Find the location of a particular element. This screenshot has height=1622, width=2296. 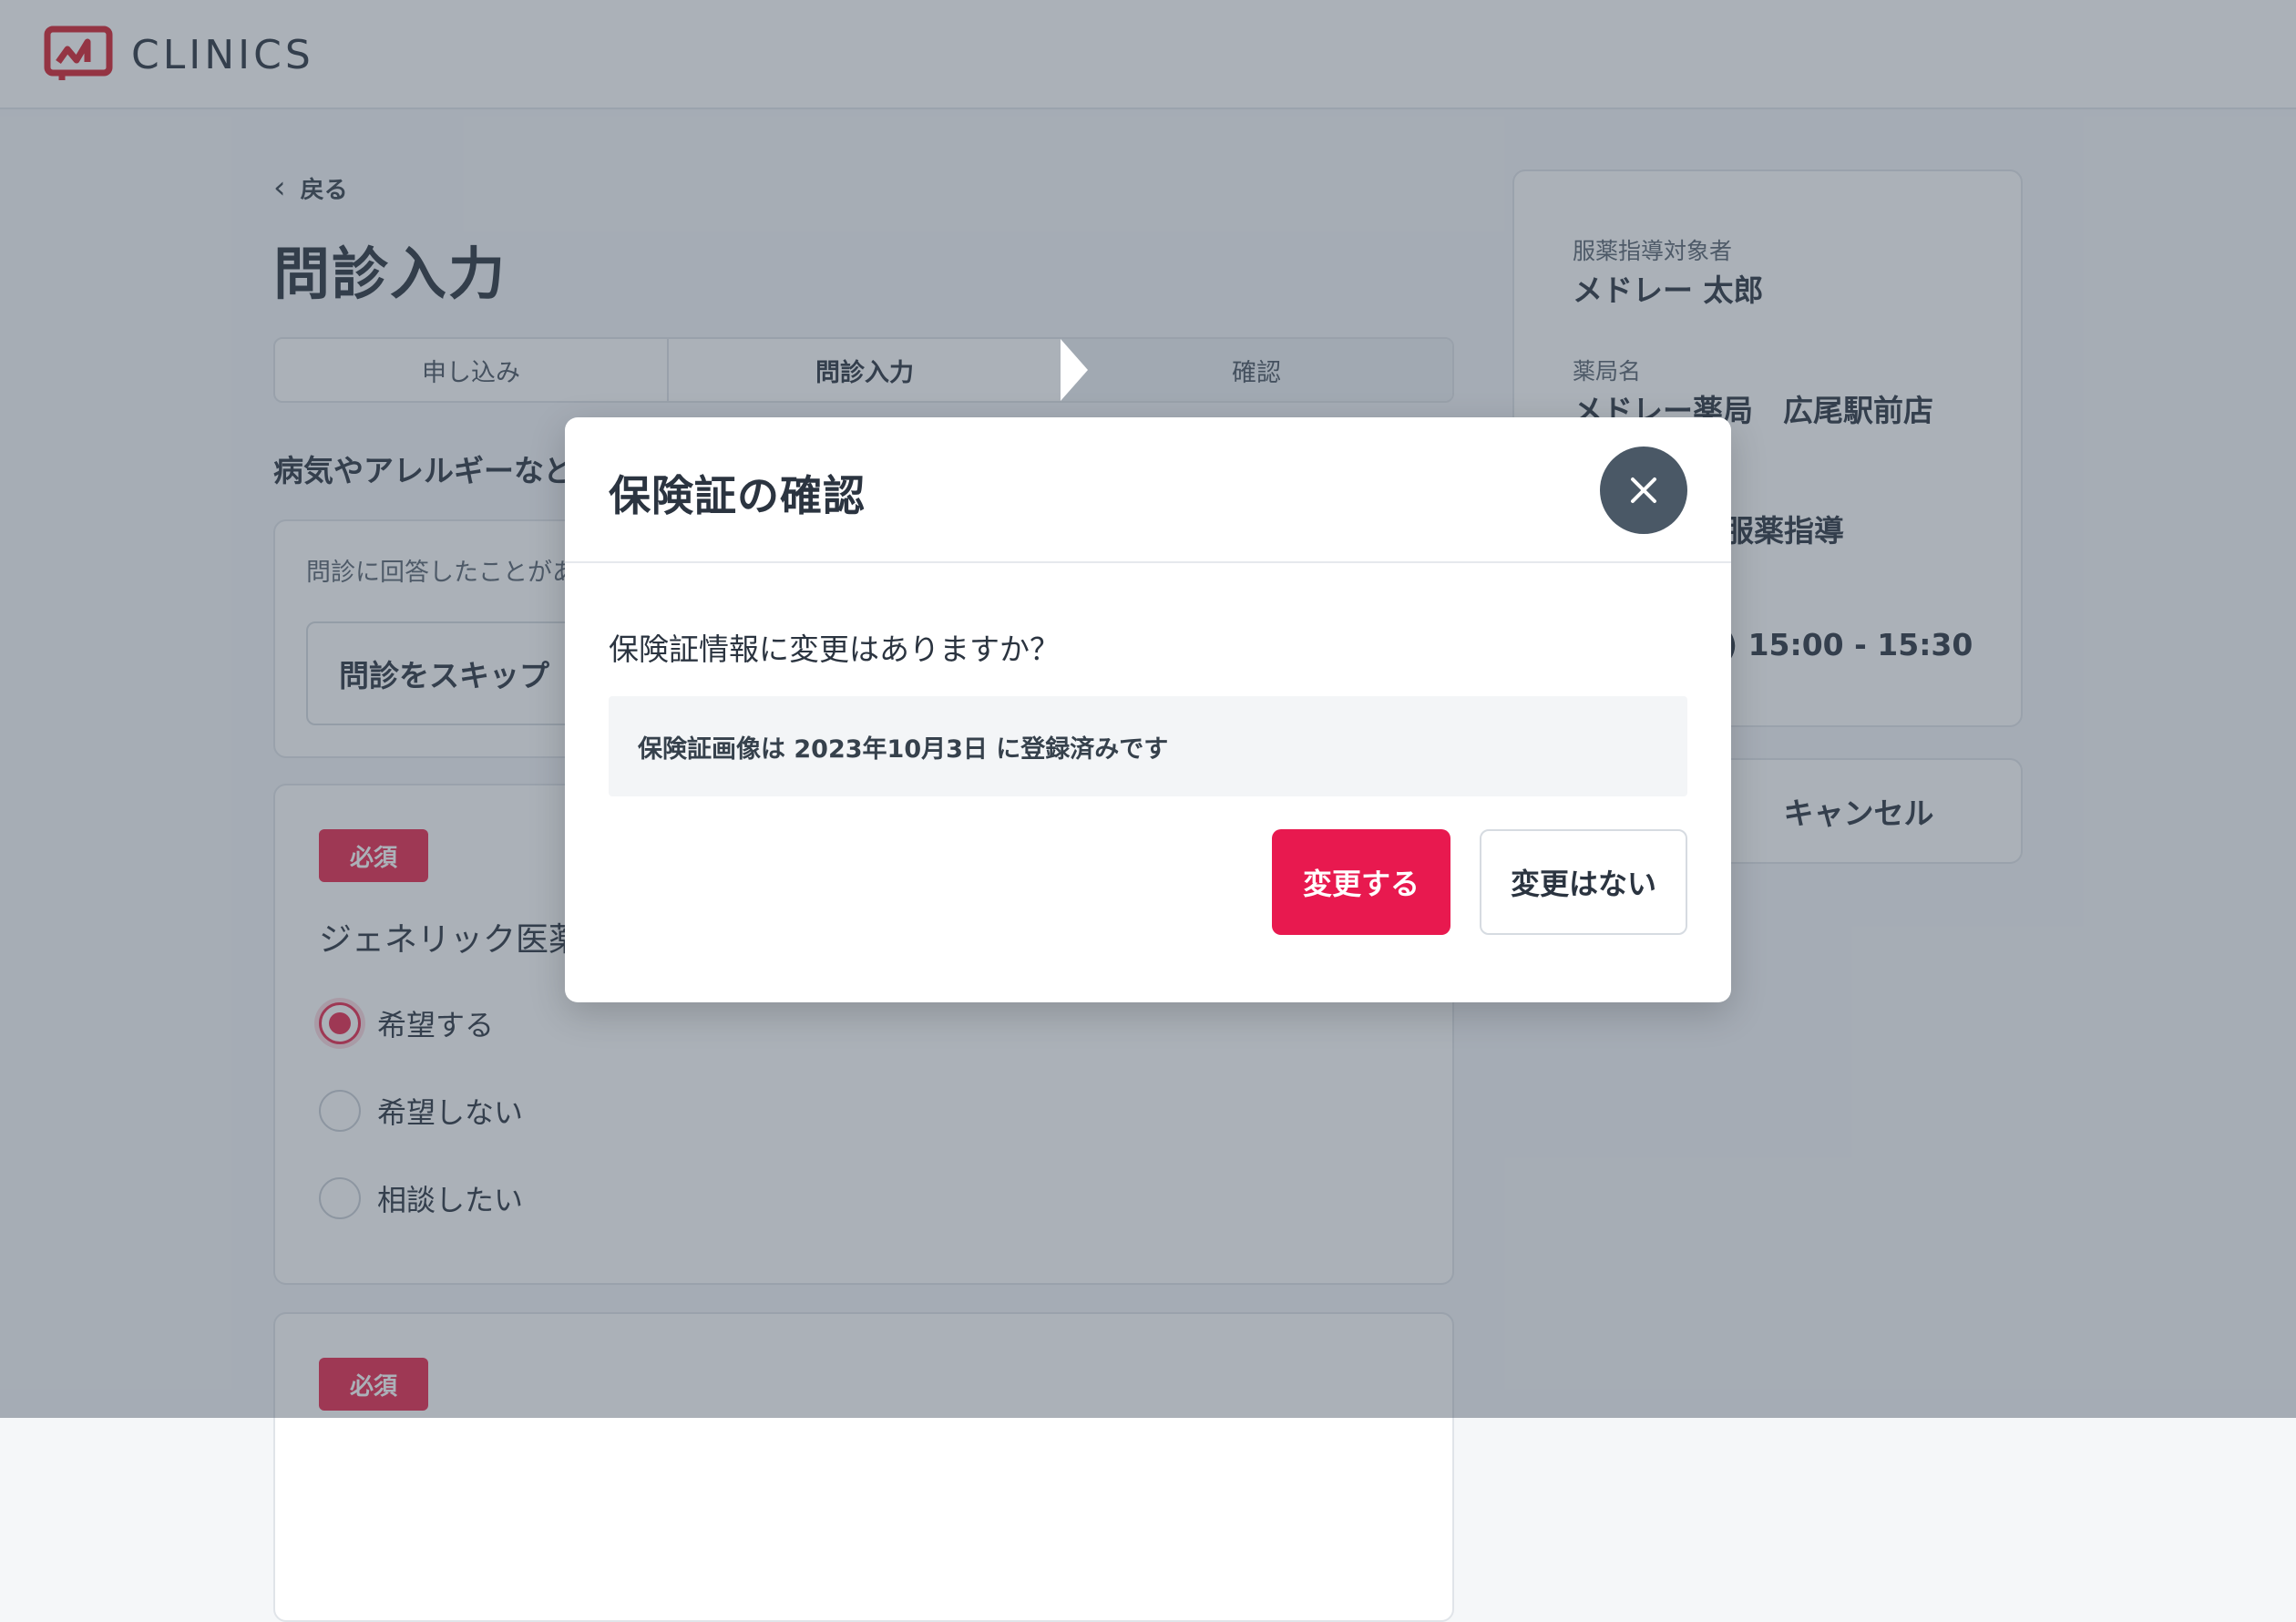

dialog-title: 保険証の確認 is located at coordinates (737, 495).